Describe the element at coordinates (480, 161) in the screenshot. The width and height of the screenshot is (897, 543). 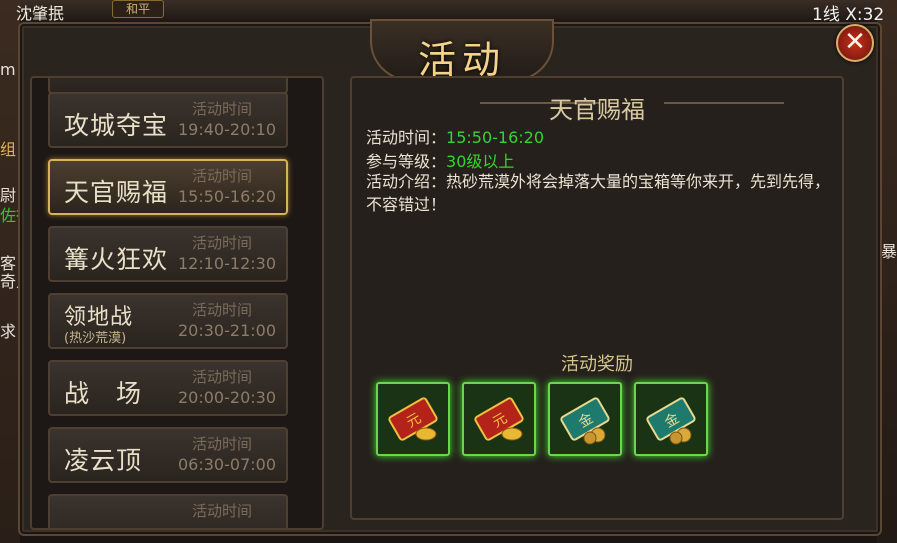
I see `level-value: 30级以上` at that location.